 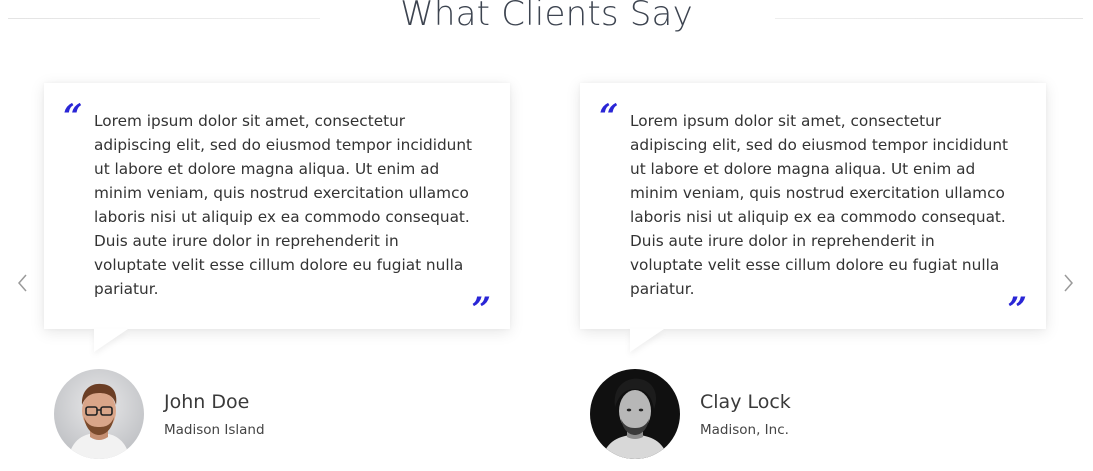 I want to click on author-company: Madison, Inc., so click(x=744, y=430).